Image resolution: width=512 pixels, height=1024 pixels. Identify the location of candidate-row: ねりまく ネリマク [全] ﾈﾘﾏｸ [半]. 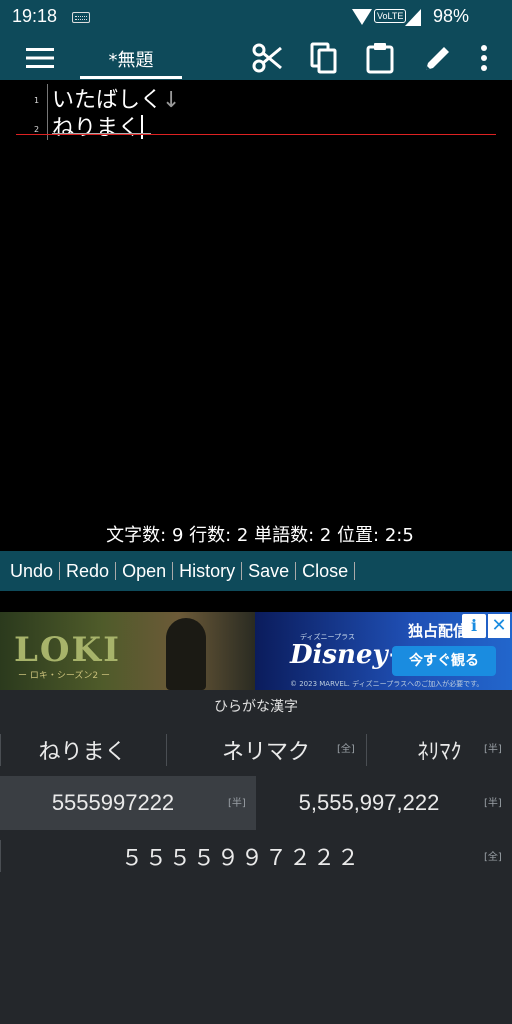
(256, 750).